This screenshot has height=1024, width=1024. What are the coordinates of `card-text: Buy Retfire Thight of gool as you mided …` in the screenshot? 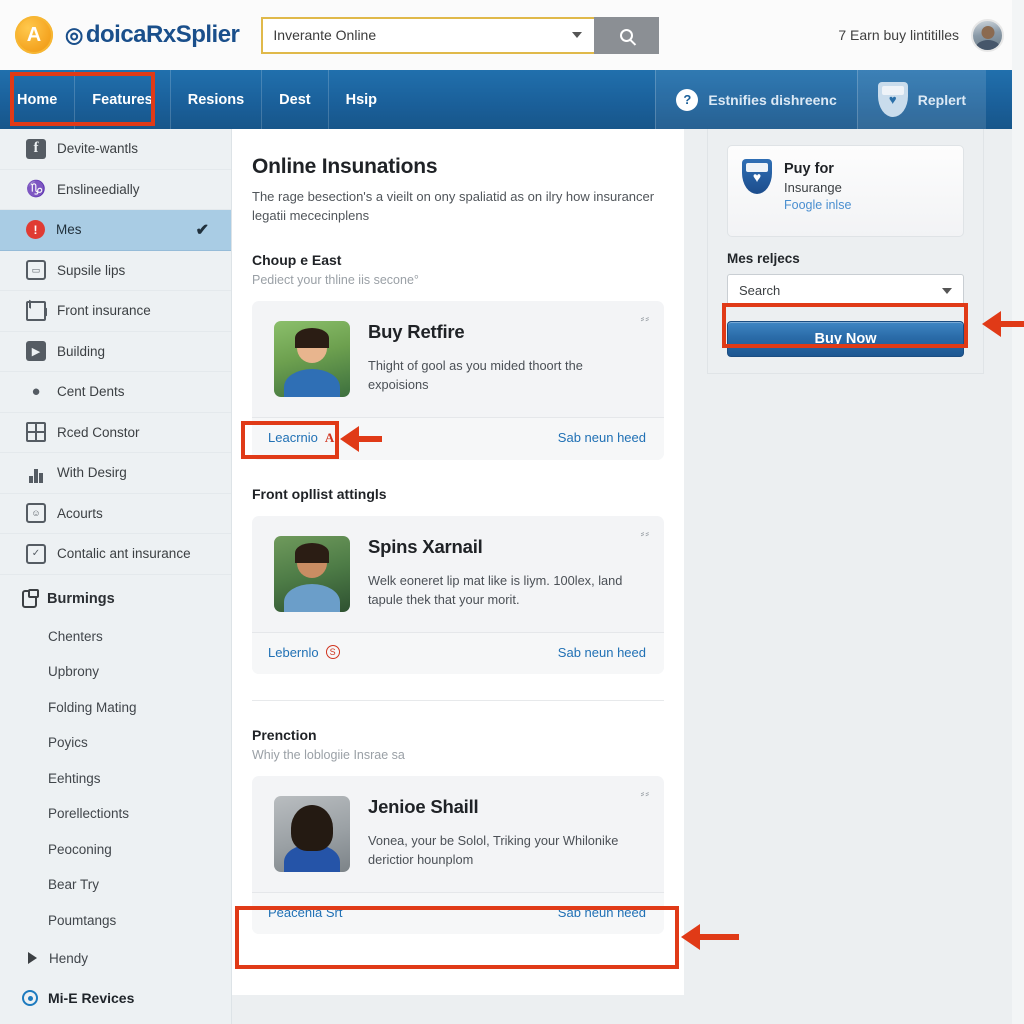 It's located at (507, 359).